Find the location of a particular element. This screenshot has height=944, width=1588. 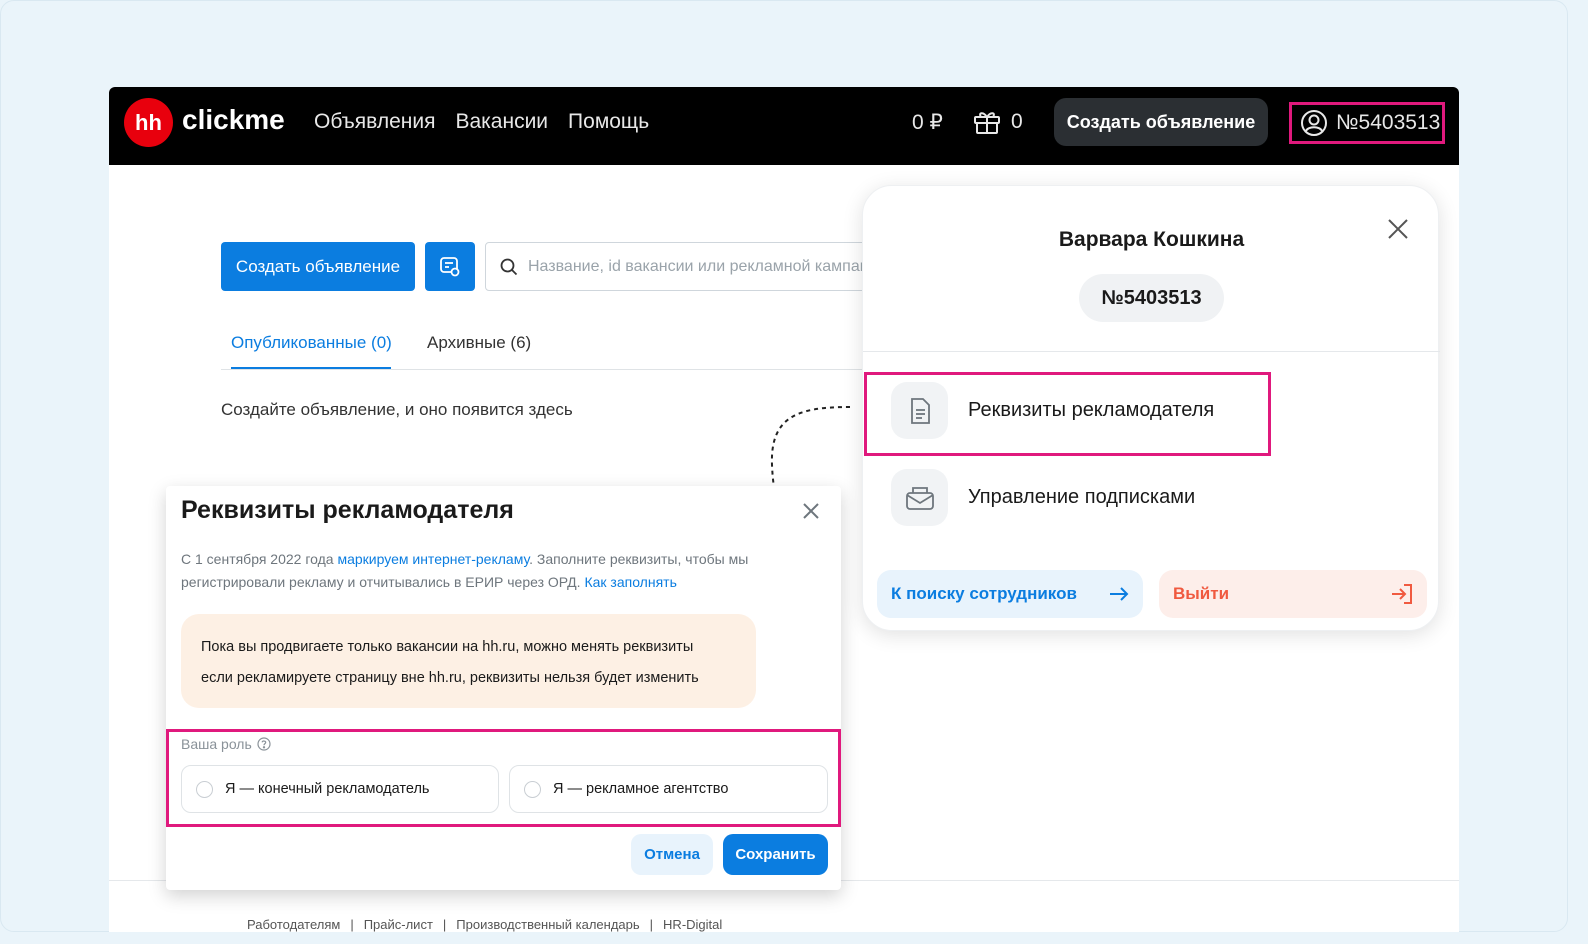

main-nav: Объявления Вакансии Помощь is located at coordinates (481, 122).